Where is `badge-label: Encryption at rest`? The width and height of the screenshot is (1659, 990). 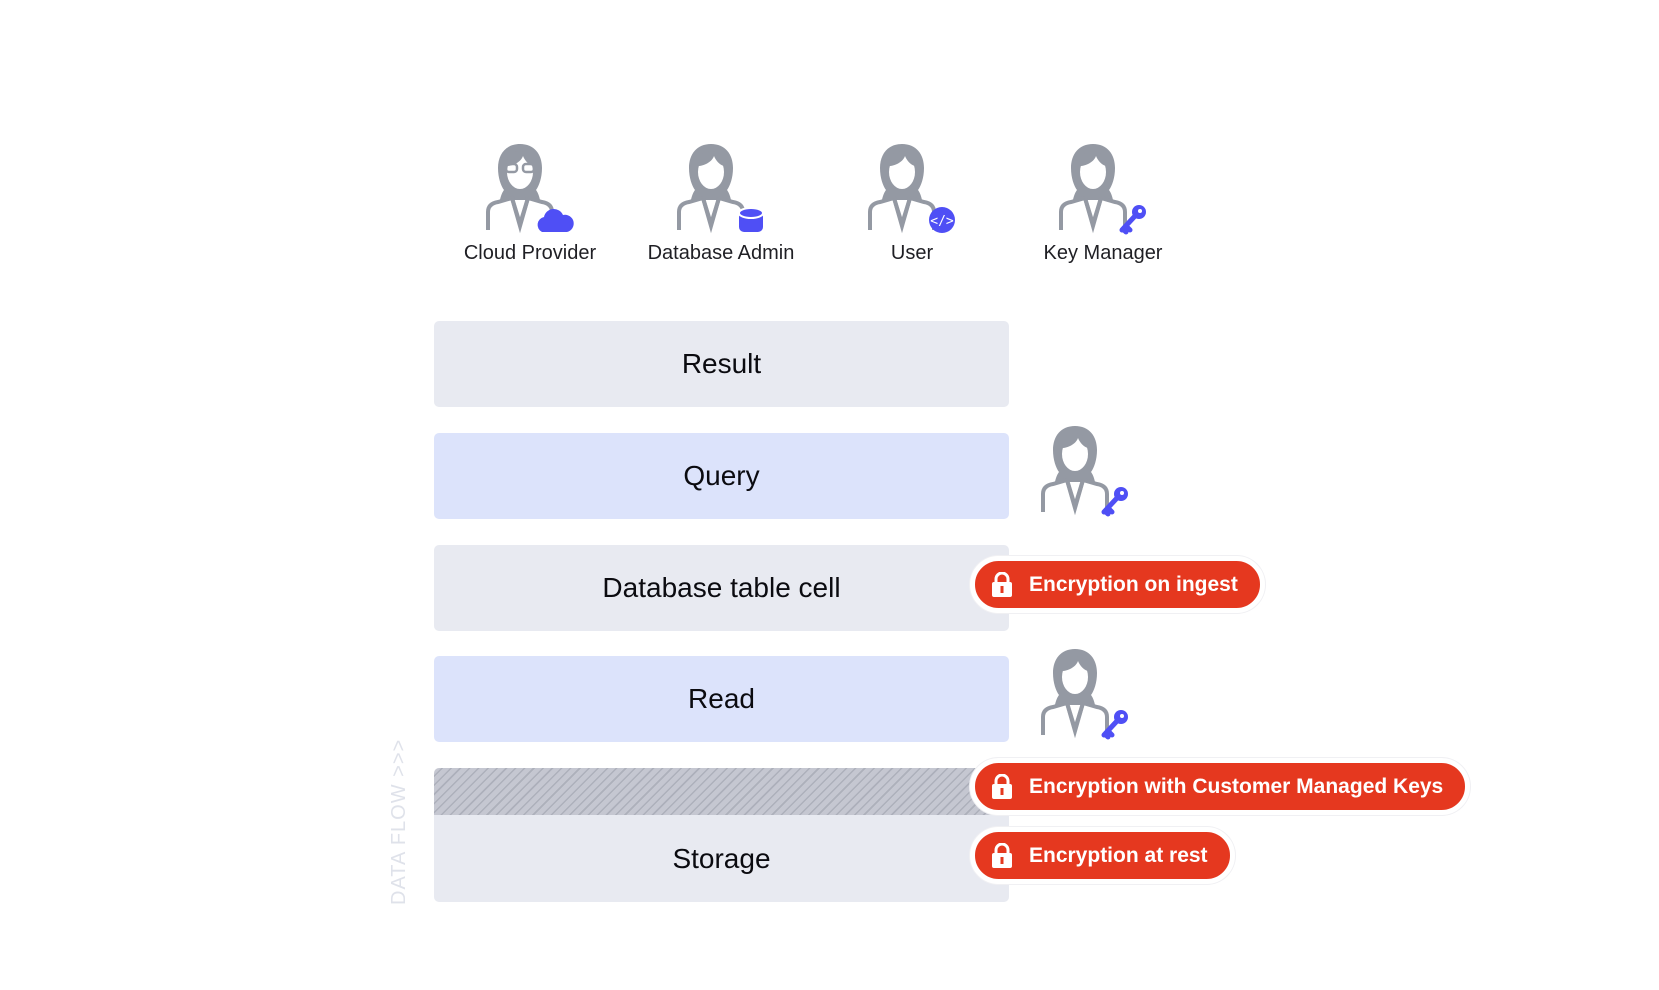
badge-label: Encryption at rest is located at coordinates (1118, 855).